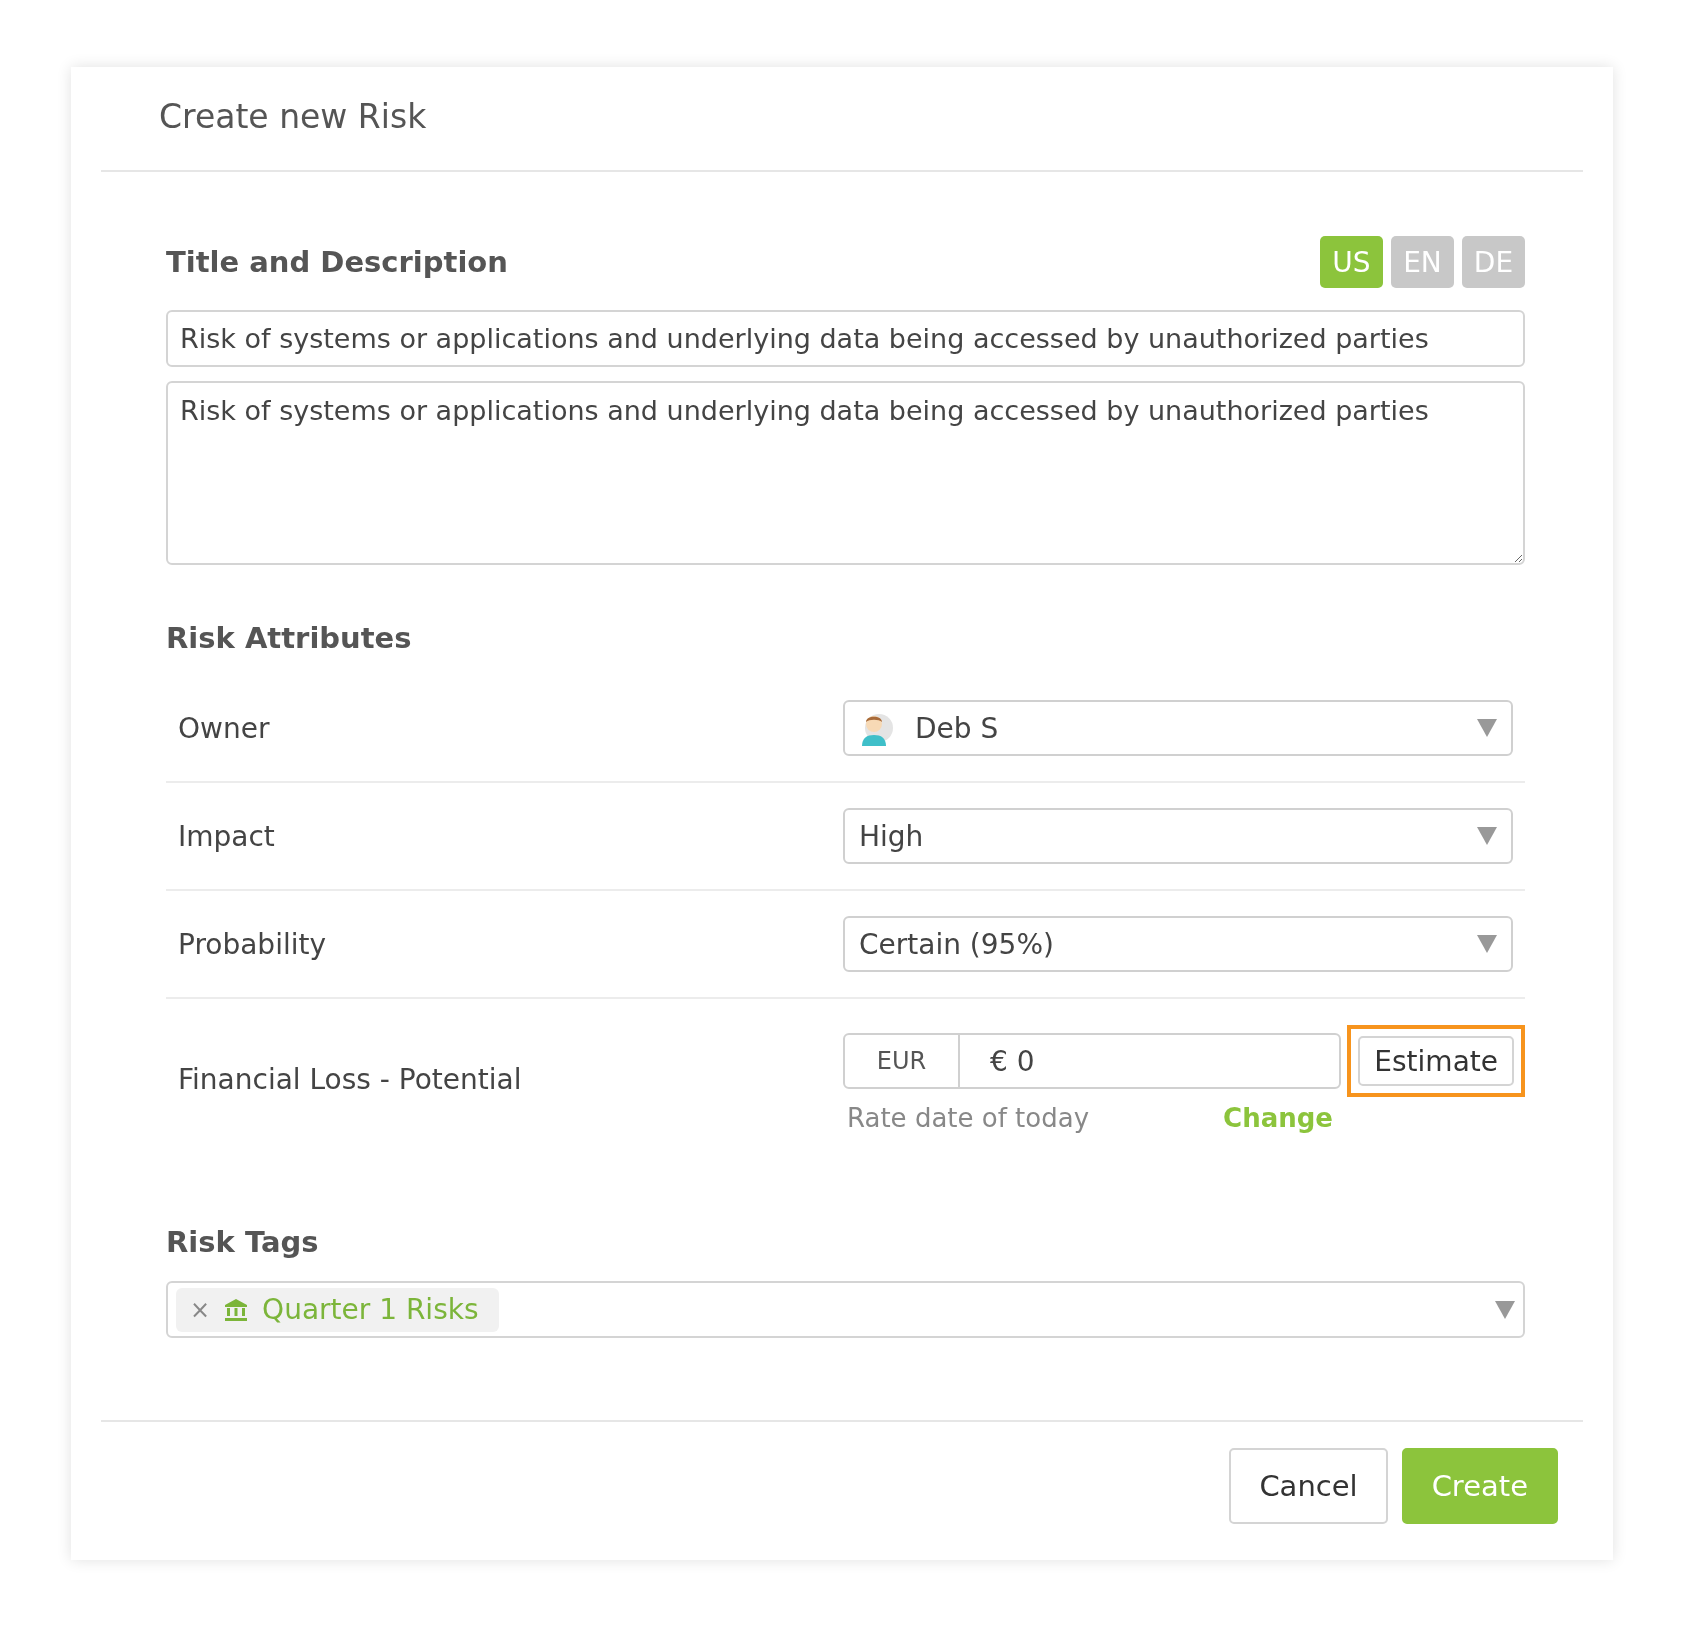 Image resolution: width=1686 pixels, height=1628 pixels. What do you see at coordinates (1436, 1061) in the screenshot?
I see `estimate-button: Estimate` at bounding box center [1436, 1061].